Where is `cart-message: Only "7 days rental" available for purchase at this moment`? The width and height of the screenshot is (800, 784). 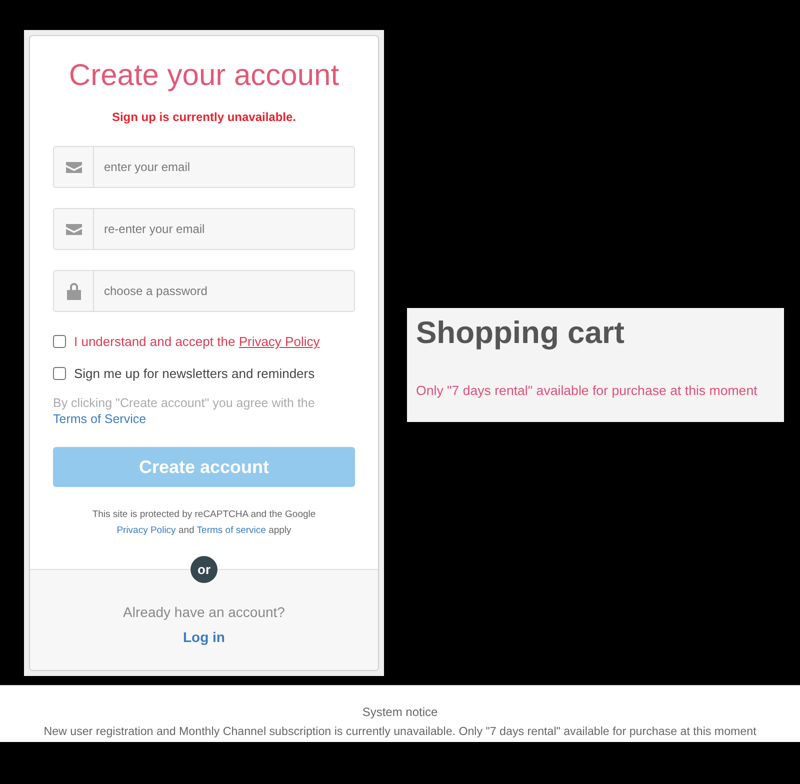
cart-message: Only "7 days rental" available for purchase at this moment is located at coordinates (587, 391).